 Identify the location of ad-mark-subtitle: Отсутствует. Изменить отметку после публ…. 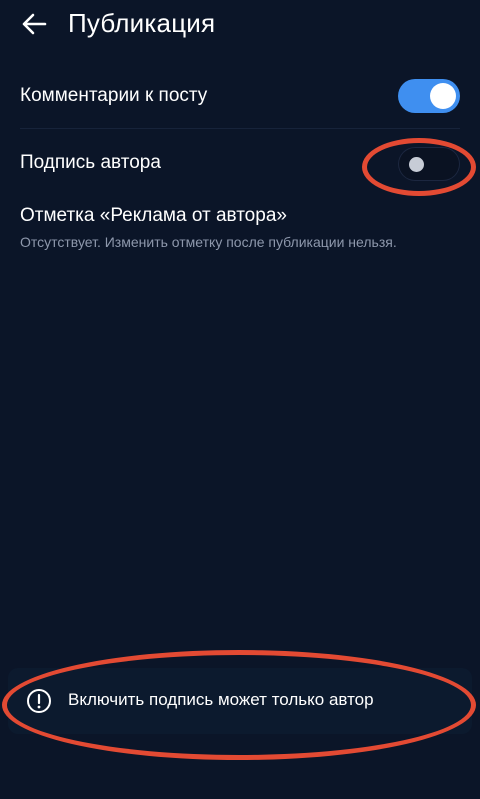
(208, 242).